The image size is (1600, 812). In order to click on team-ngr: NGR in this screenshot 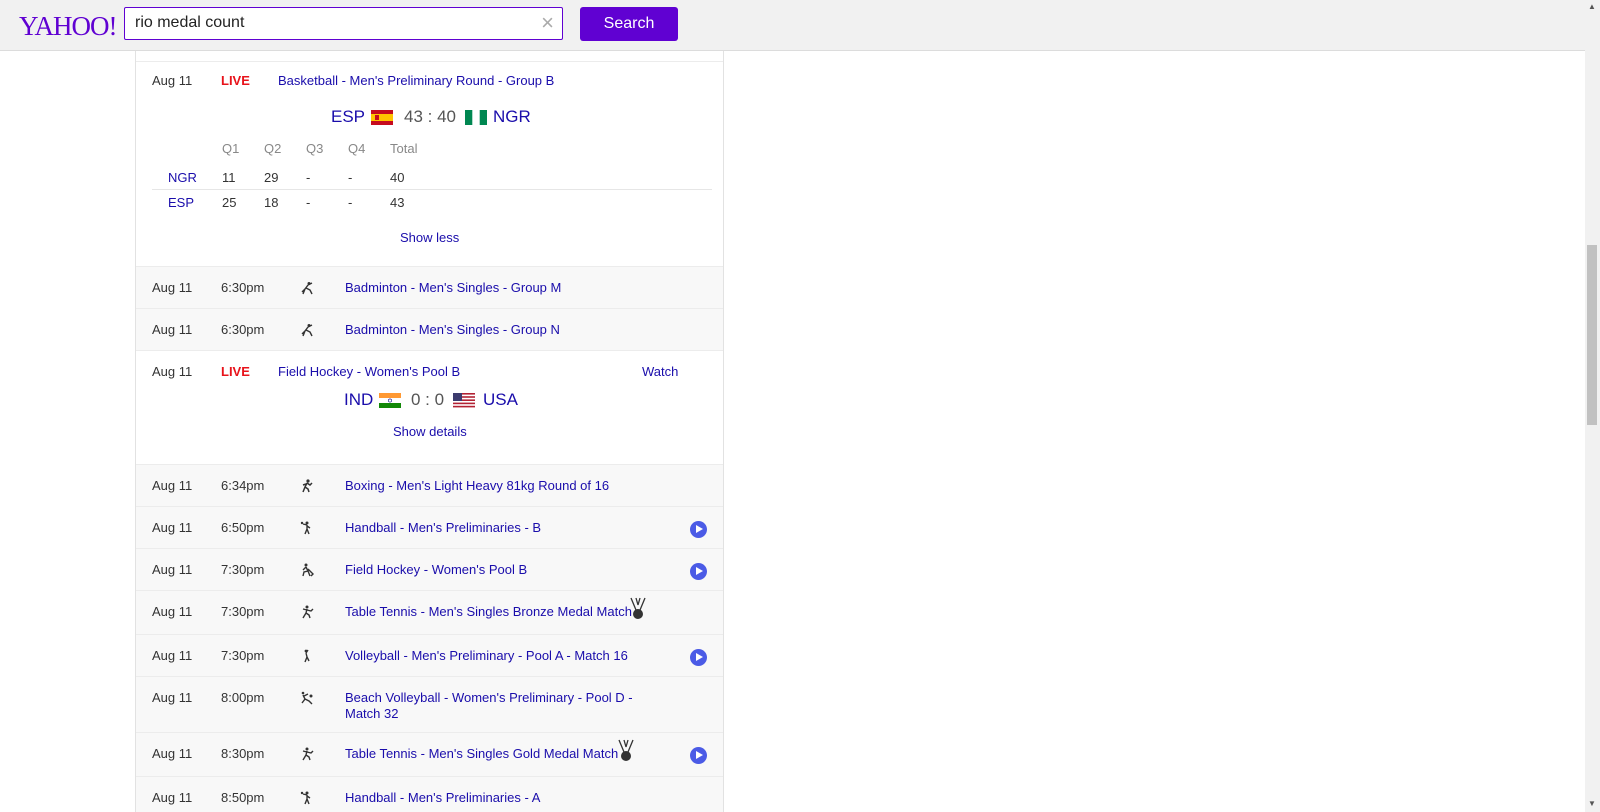, I will do `click(512, 117)`.